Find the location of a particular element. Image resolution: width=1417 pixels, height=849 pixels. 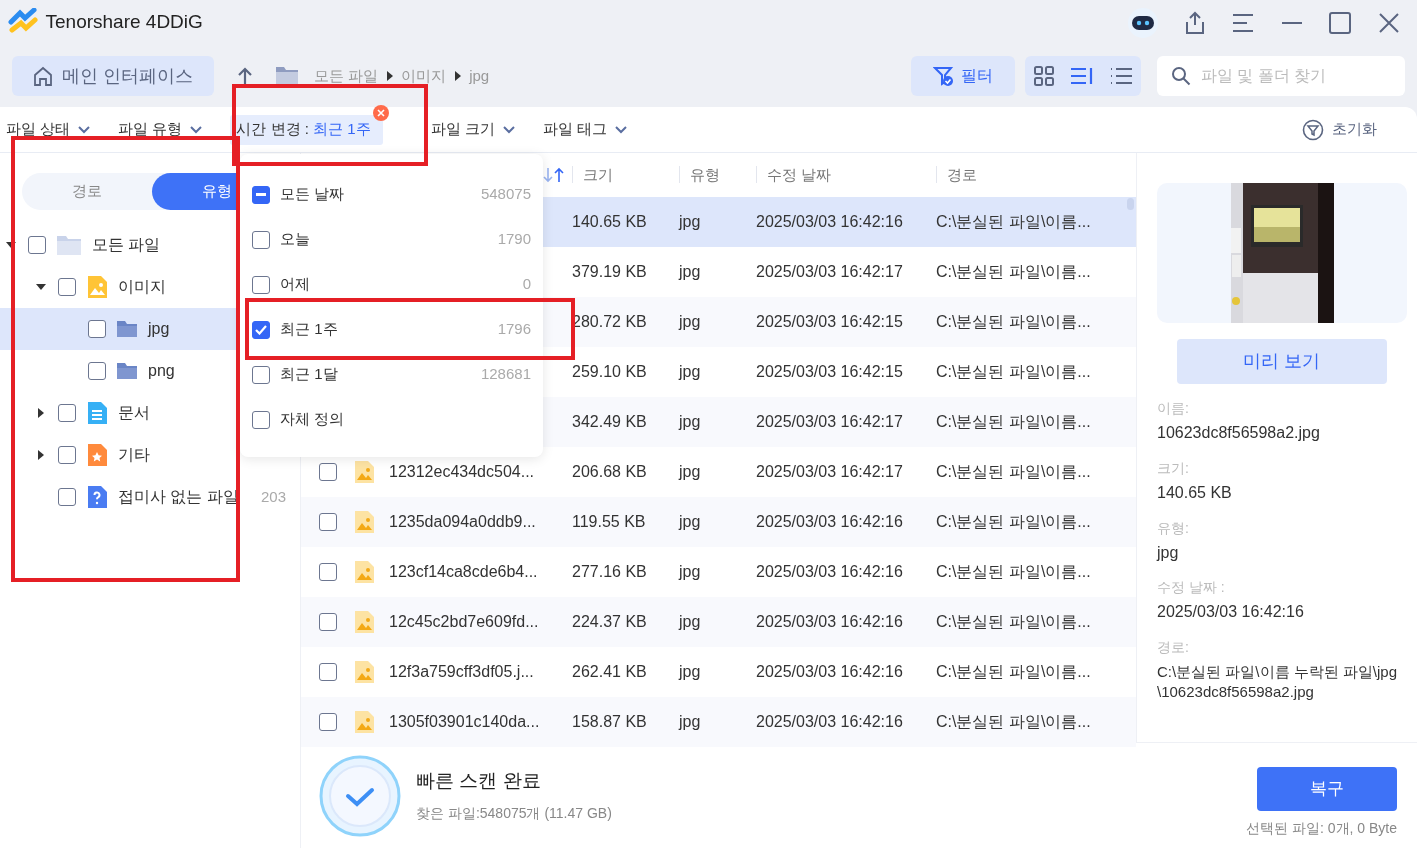

filter-button: 필터 is located at coordinates (963, 76).